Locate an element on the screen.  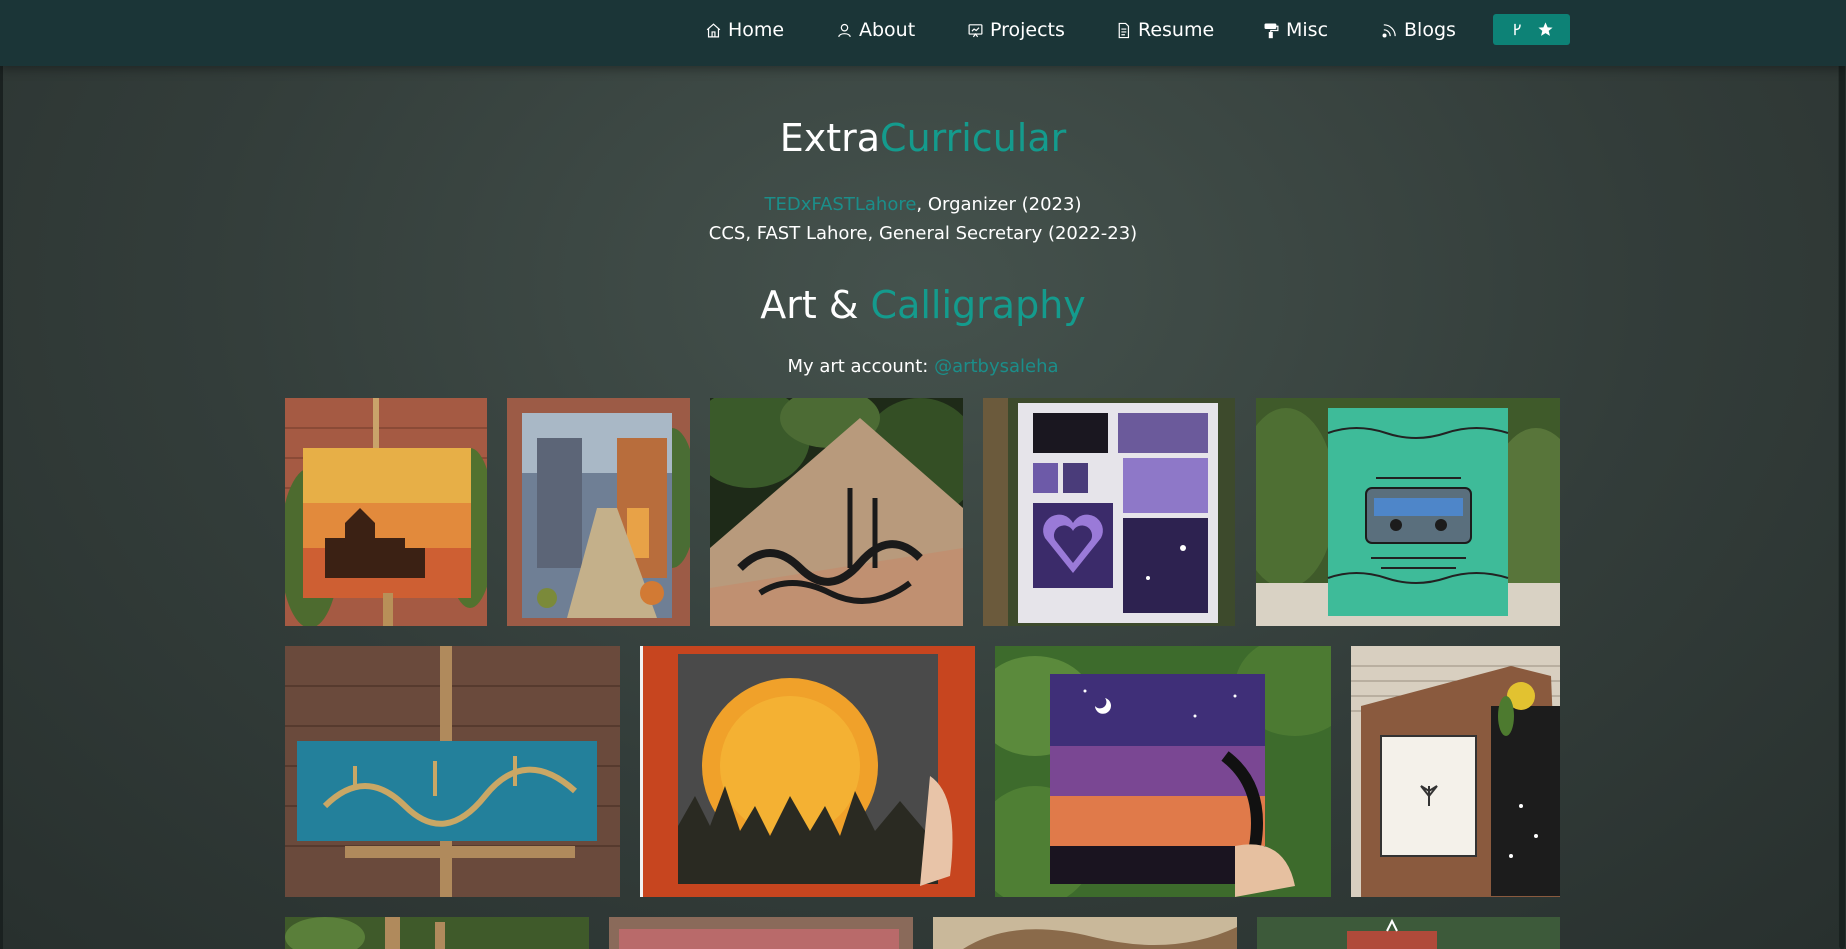
projects-icon is located at coordinates (975, 30).